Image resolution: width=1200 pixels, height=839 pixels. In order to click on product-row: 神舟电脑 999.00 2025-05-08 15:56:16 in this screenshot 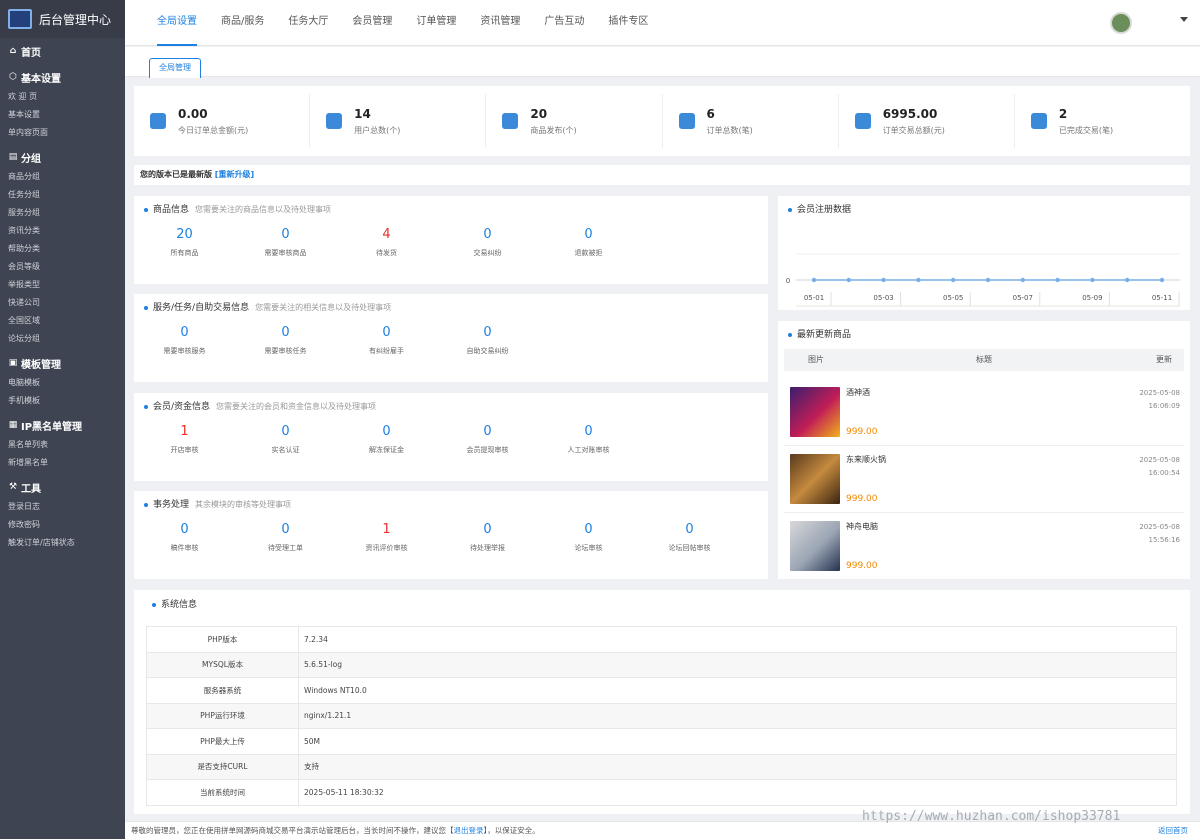, I will do `click(984, 546)`.